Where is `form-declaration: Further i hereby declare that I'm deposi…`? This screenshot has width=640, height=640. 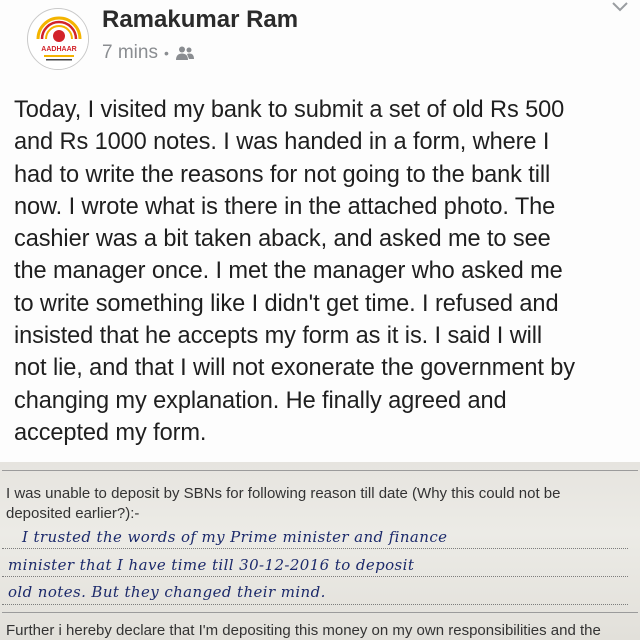
form-declaration: Further i hereby declare that I'm deposi… is located at coordinates (303, 630).